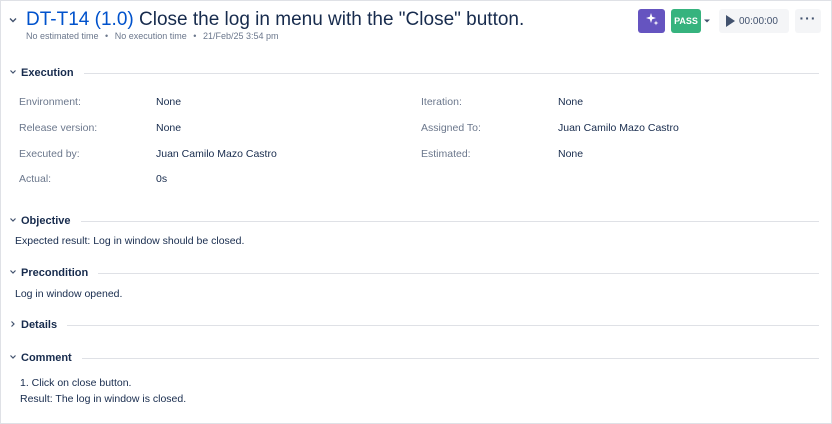  Describe the element at coordinates (46, 358) in the screenshot. I see `section-title: Comment` at that location.